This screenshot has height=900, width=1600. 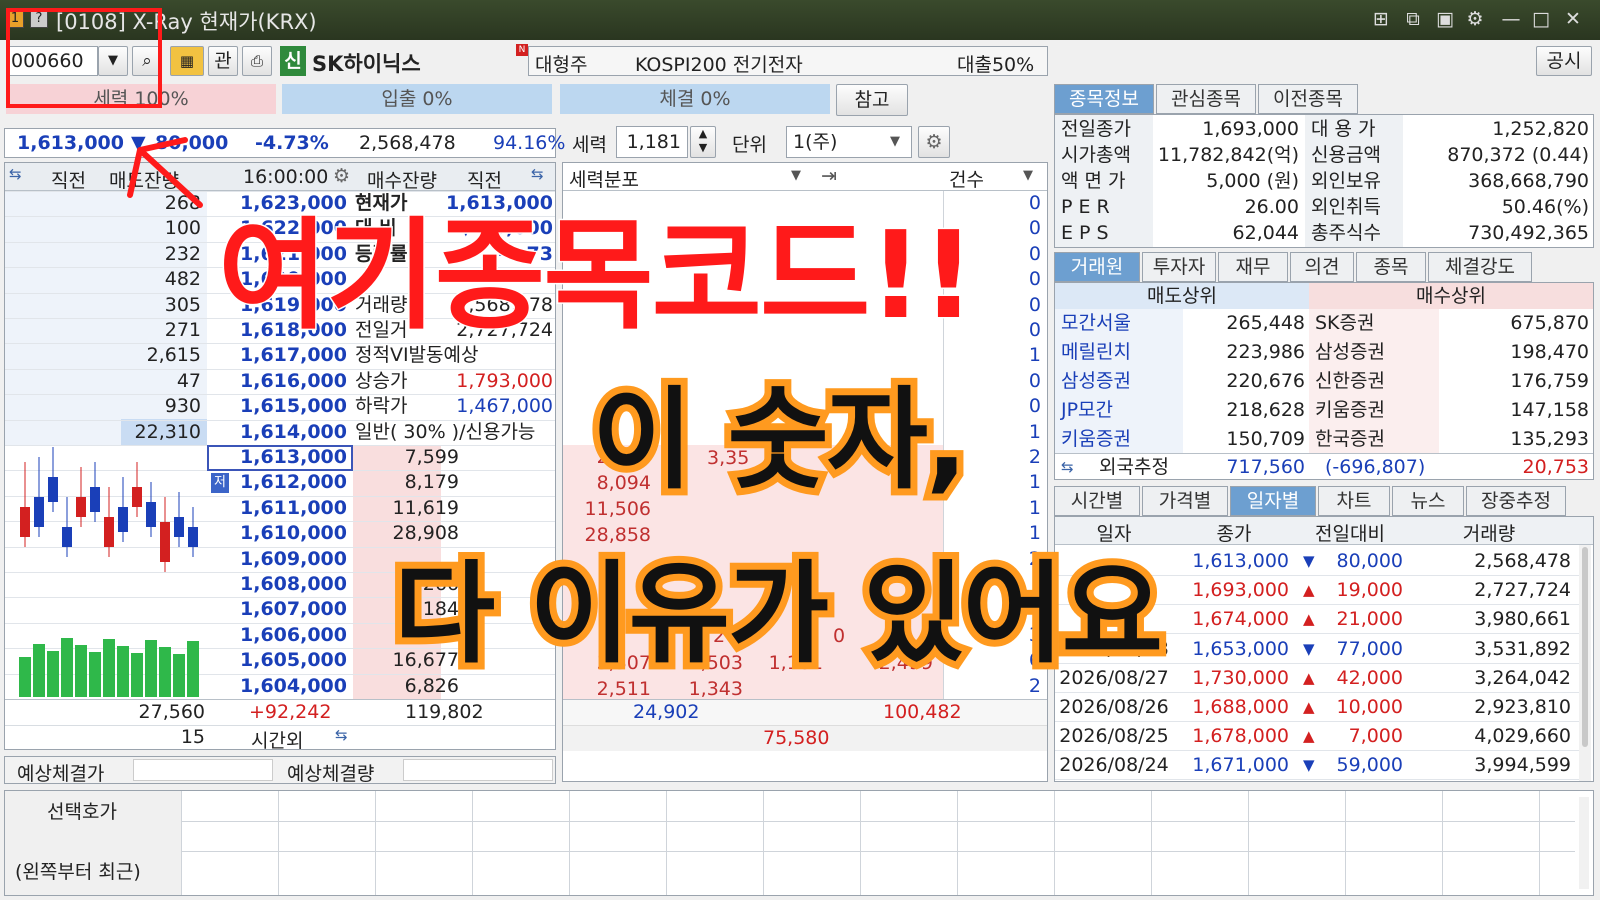 What do you see at coordinates (1445, 19) in the screenshot?
I see `camera-icon: ▣` at bounding box center [1445, 19].